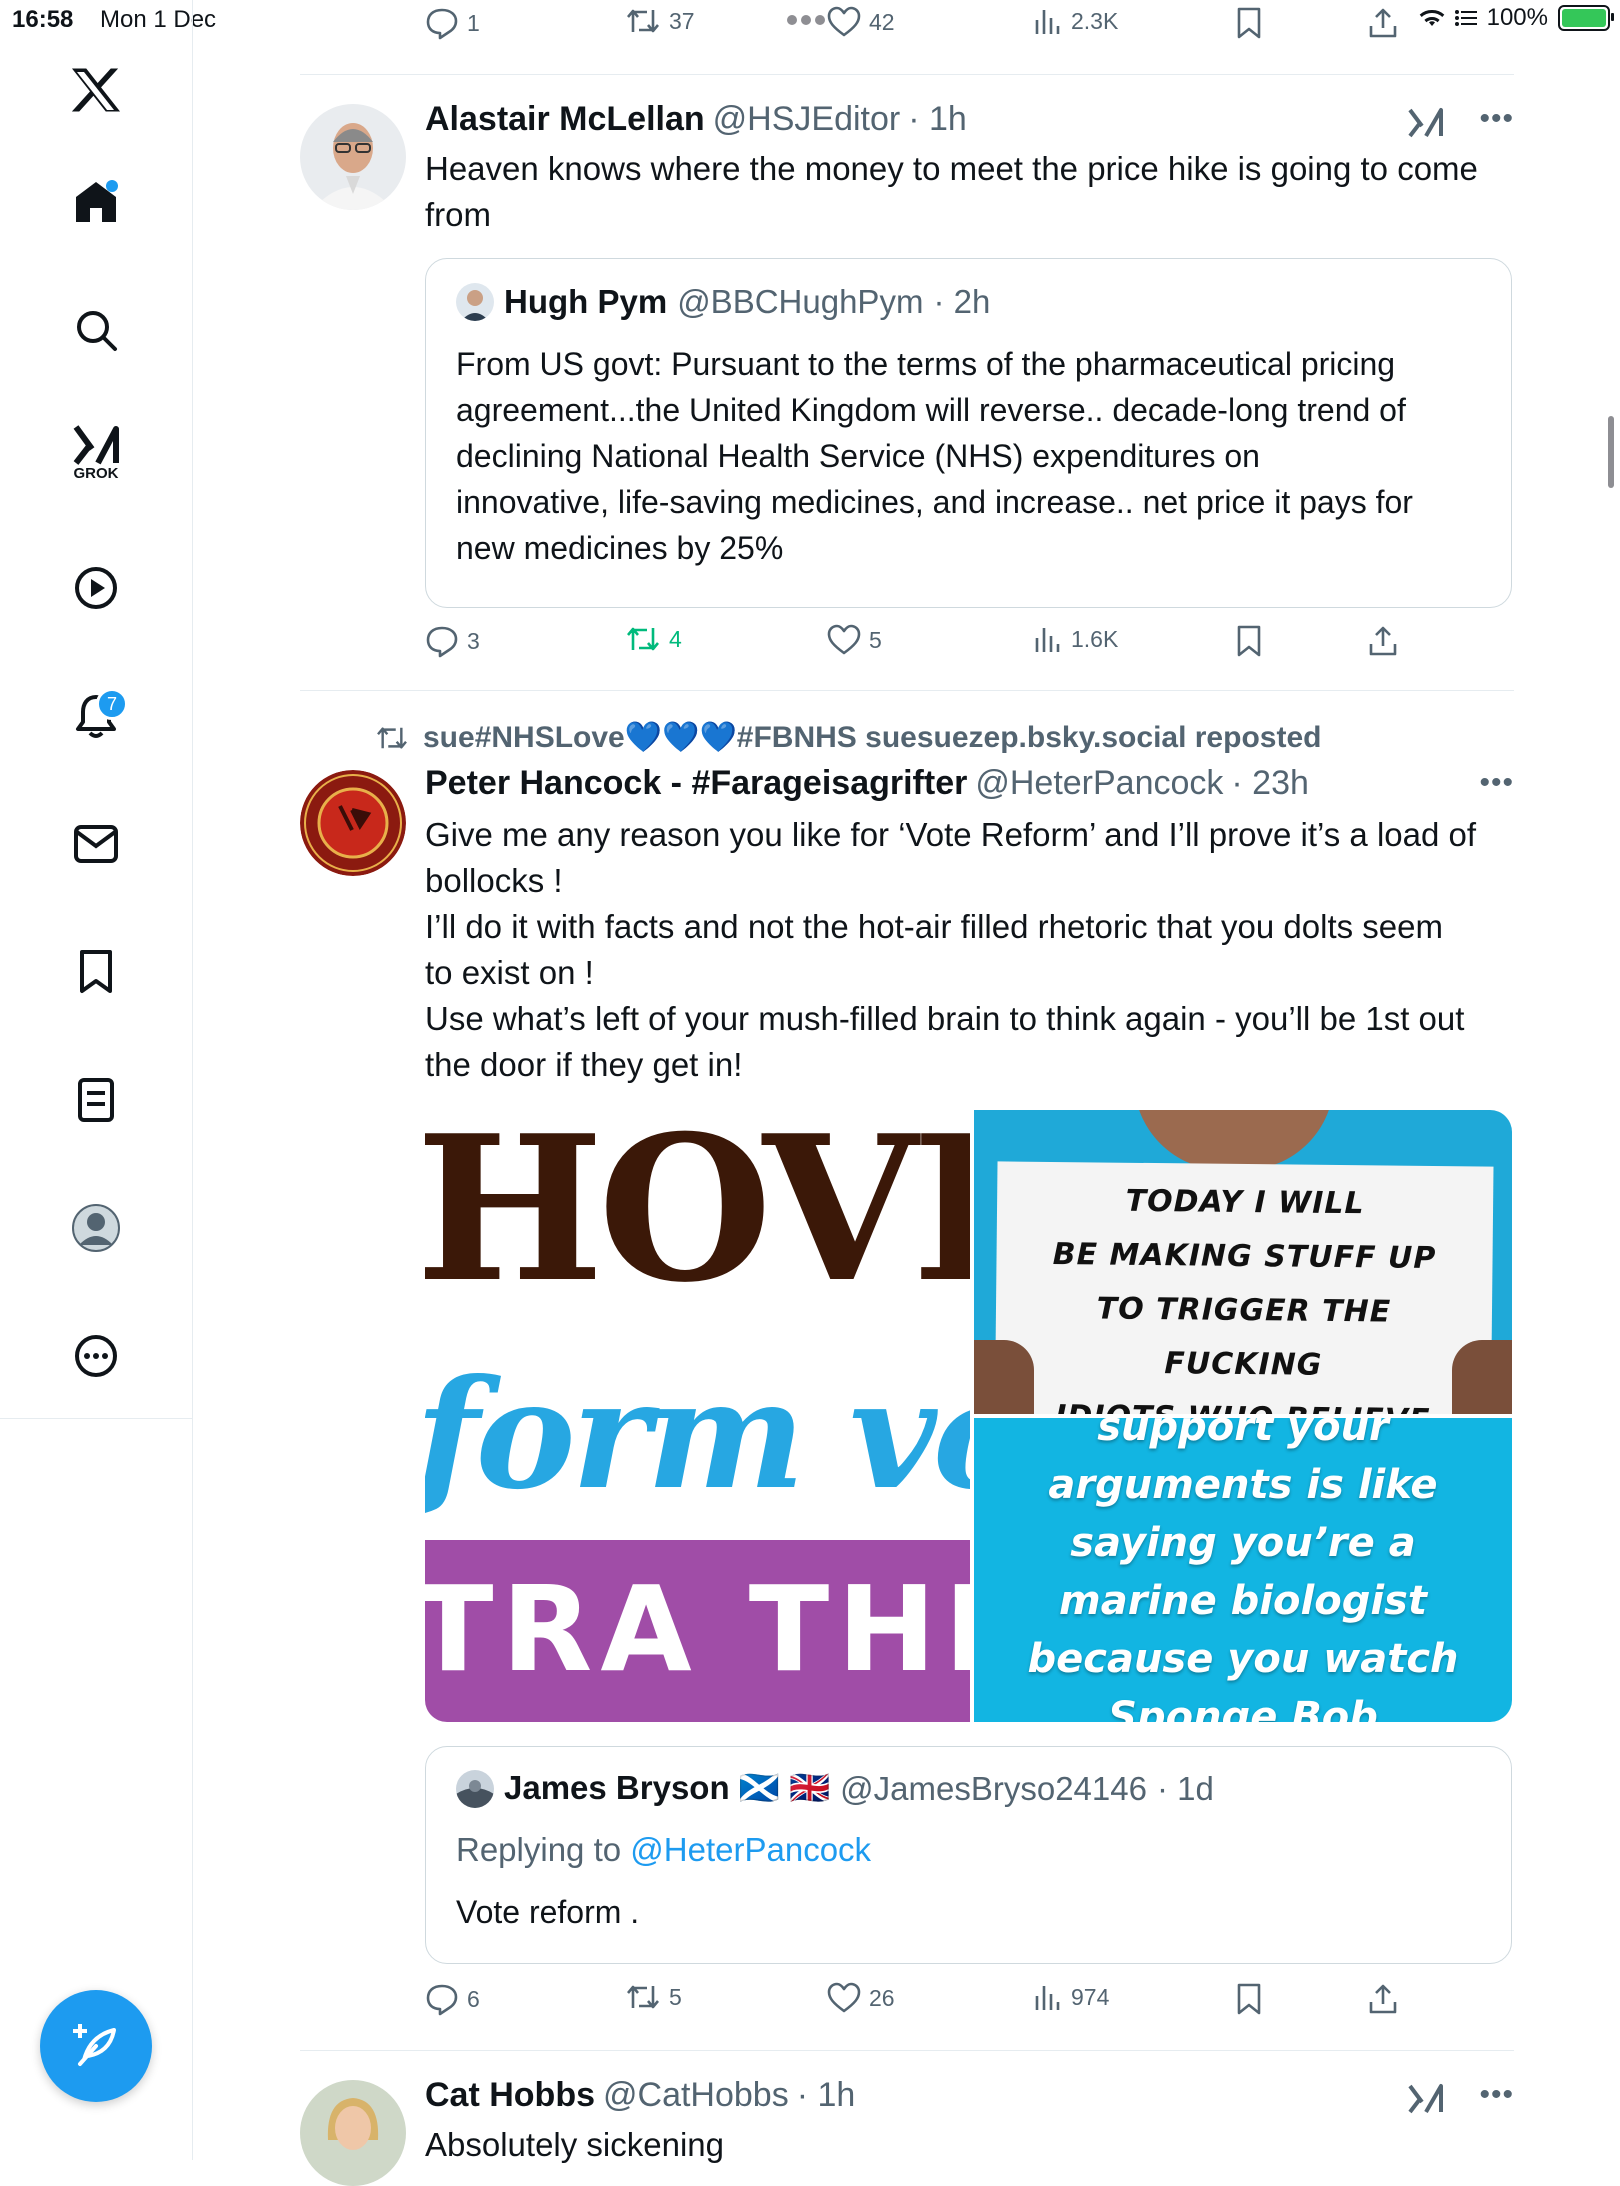 Image resolution: width=1620 pixels, height=2186 pixels. I want to click on like-button: 26, so click(861, 1998).